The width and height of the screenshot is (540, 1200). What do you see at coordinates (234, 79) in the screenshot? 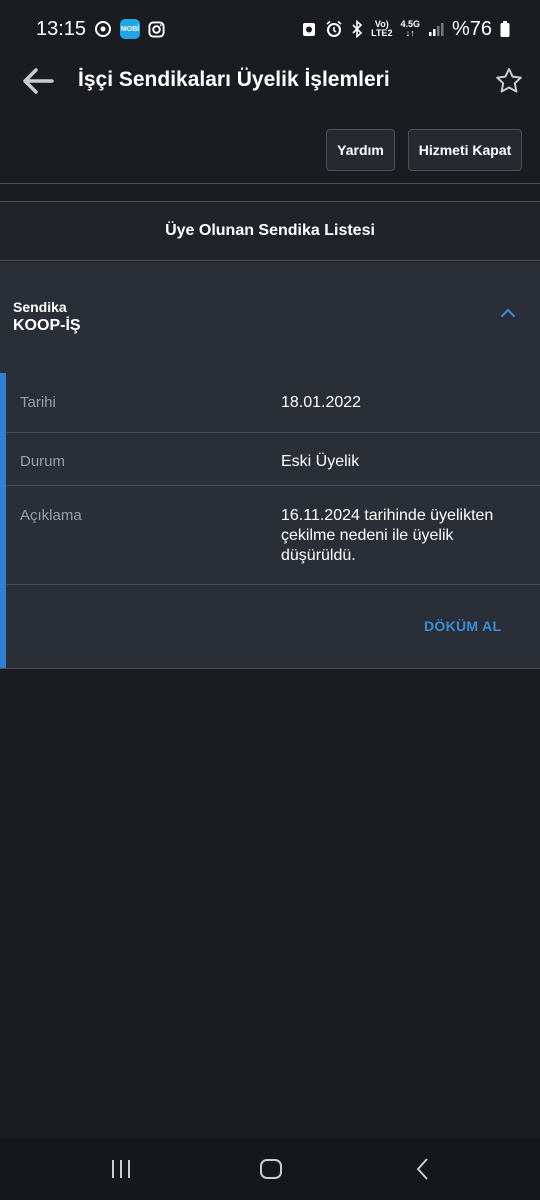
I see `page-title: İşçi Sendikaları Üyelik İşlemleri` at bounding box center [234, 79].